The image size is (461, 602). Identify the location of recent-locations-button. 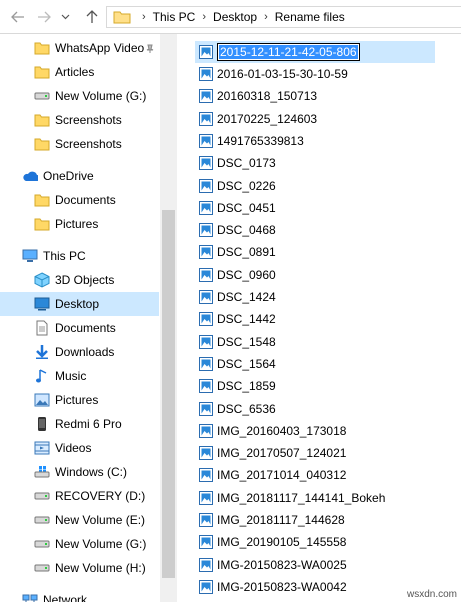
(65, 17).